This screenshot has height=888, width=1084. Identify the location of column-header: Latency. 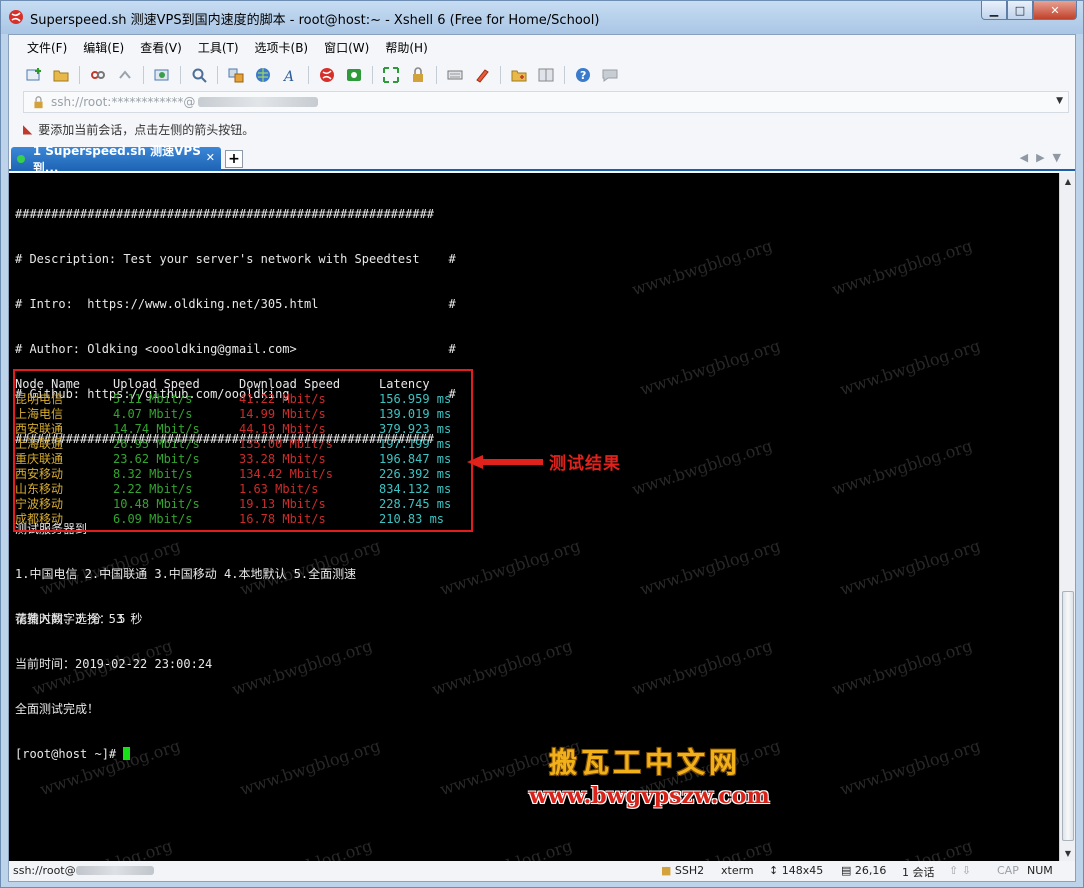
(404, 384).